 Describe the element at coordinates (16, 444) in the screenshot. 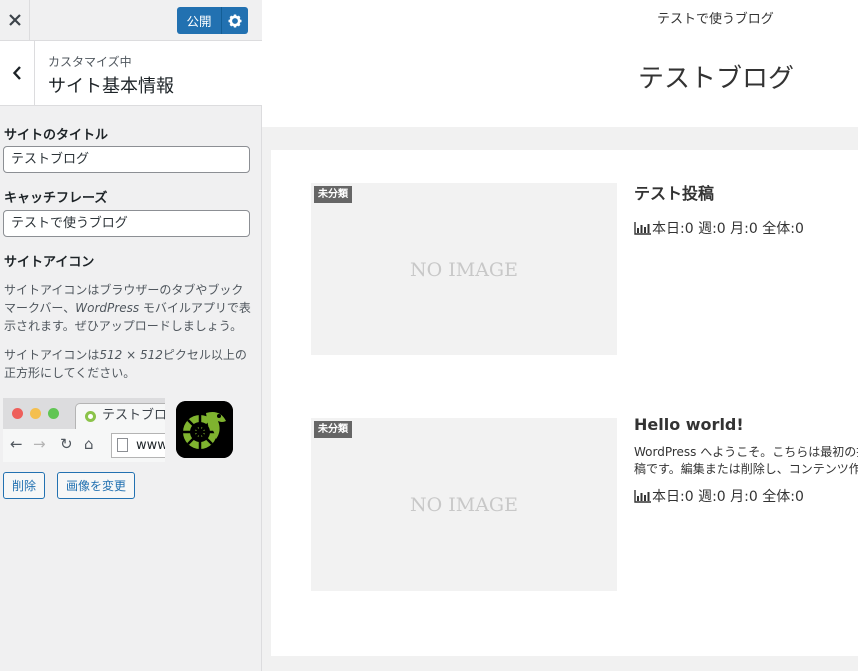

I see `arrow-left-icon: ←` at that location.